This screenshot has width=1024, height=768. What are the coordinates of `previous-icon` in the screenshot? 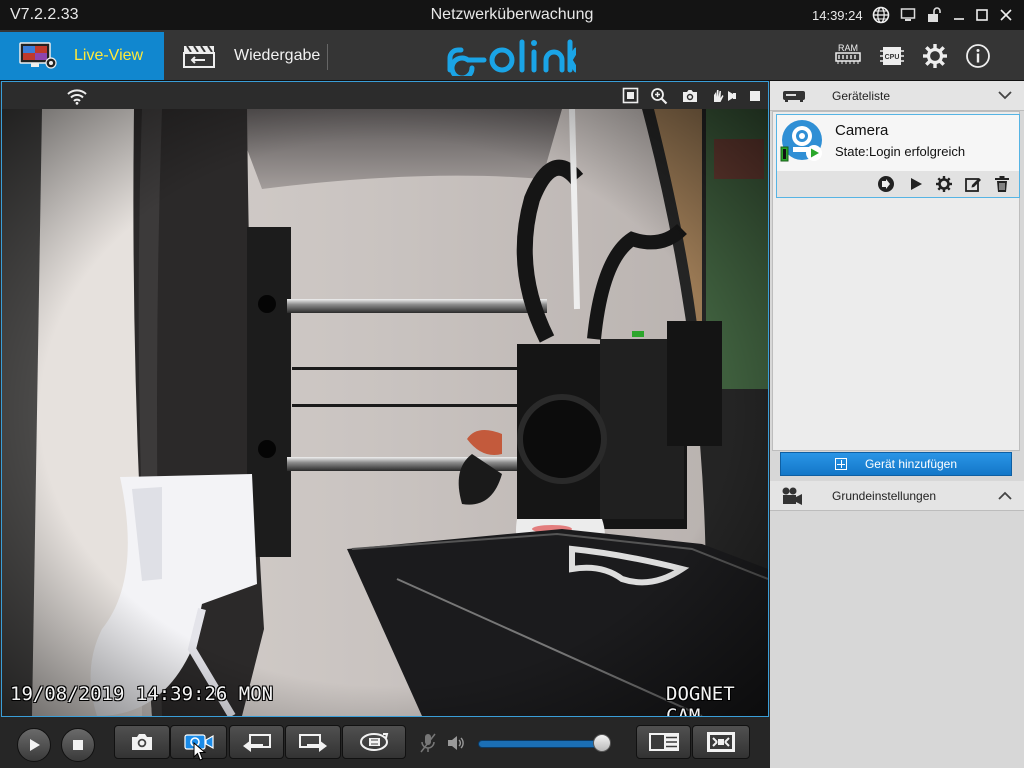 It's located at (257, 742).